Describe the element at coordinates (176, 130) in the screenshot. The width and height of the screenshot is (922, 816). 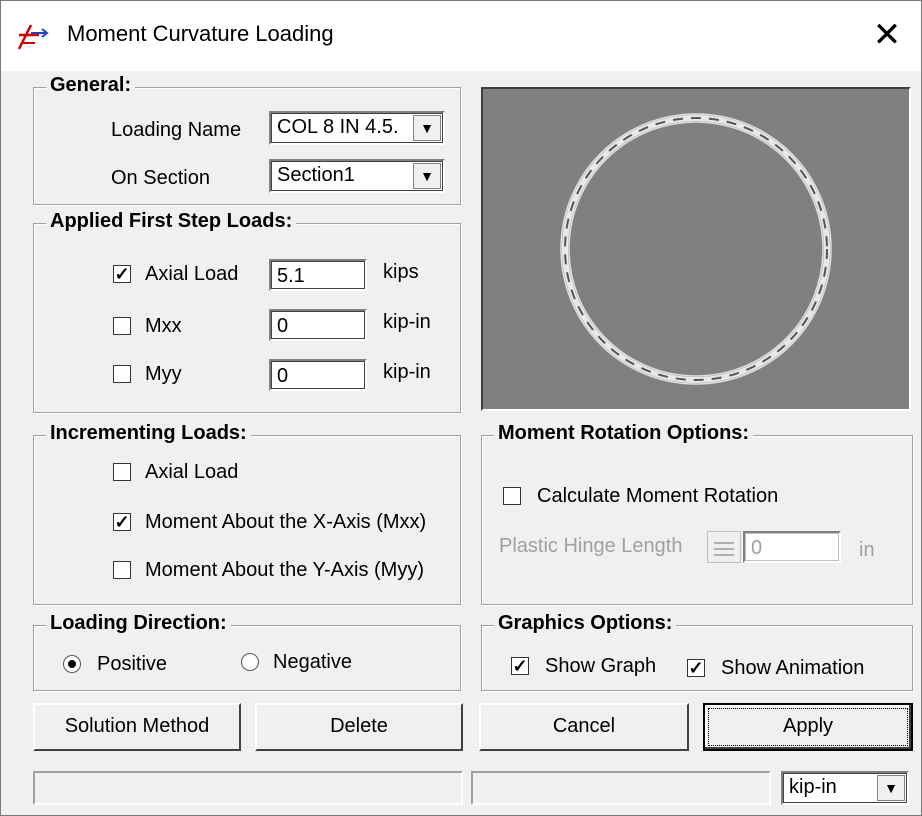
I see `loading-name-label: Loading Name` at that location.